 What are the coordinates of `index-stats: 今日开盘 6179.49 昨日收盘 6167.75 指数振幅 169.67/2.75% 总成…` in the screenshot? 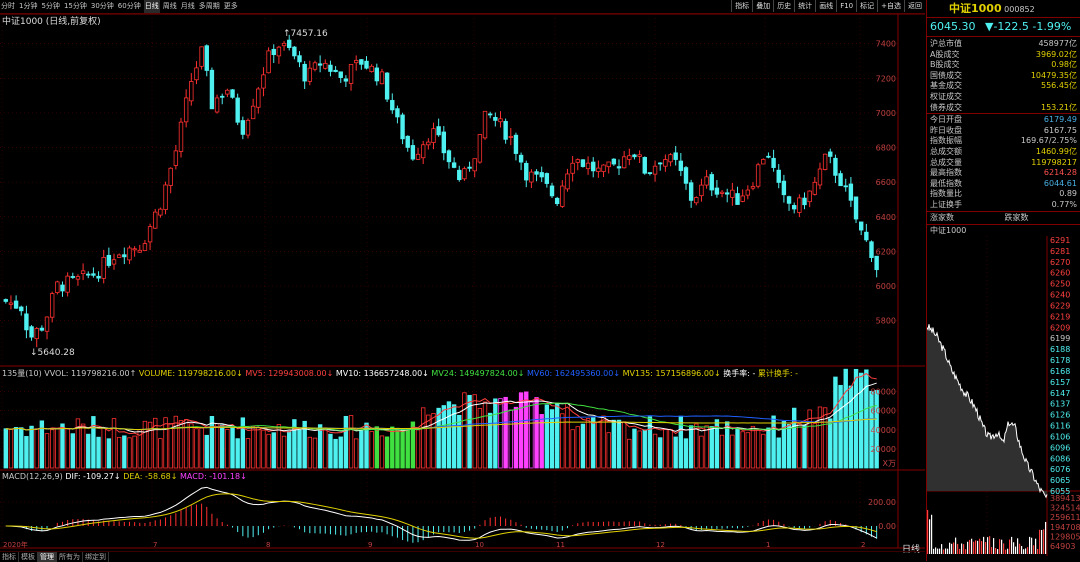 It's located at (1003, 162).